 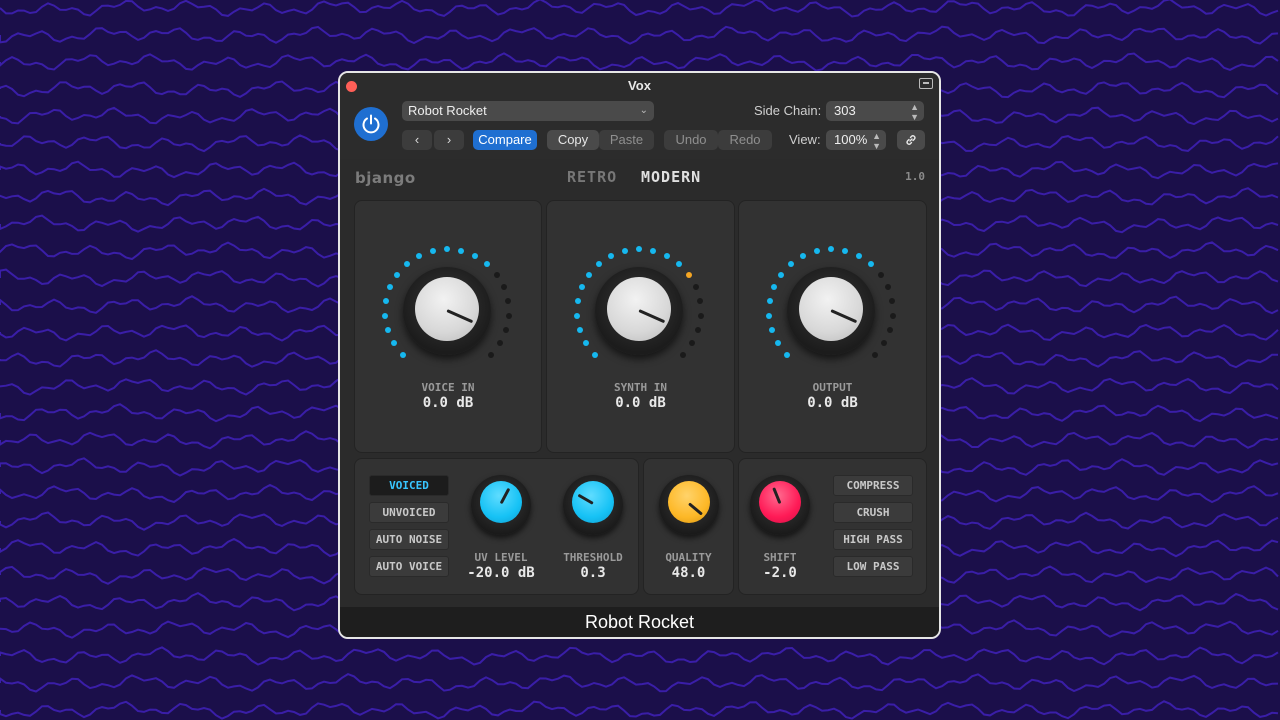 What do you see at coordinates (593, 557) in the screenshot?
I see `threshold-label: THRESHOLD` at bounding box center [593, 557].